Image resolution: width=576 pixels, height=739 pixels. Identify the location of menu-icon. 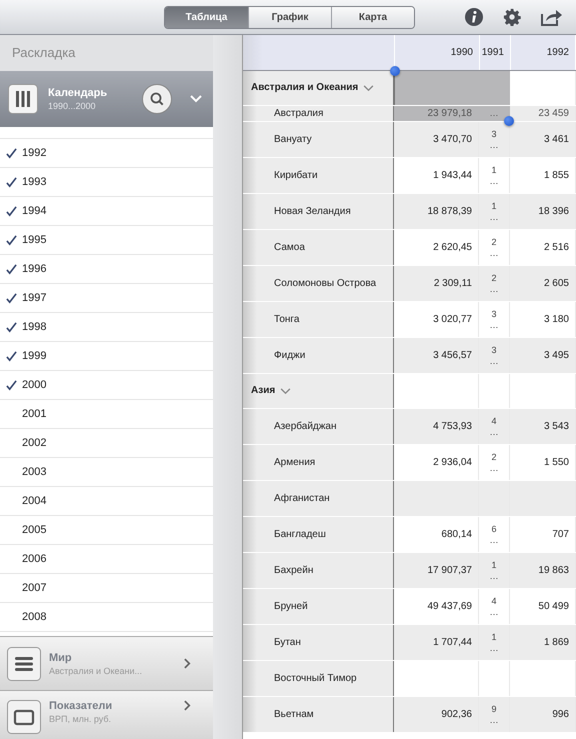
(24, 663).